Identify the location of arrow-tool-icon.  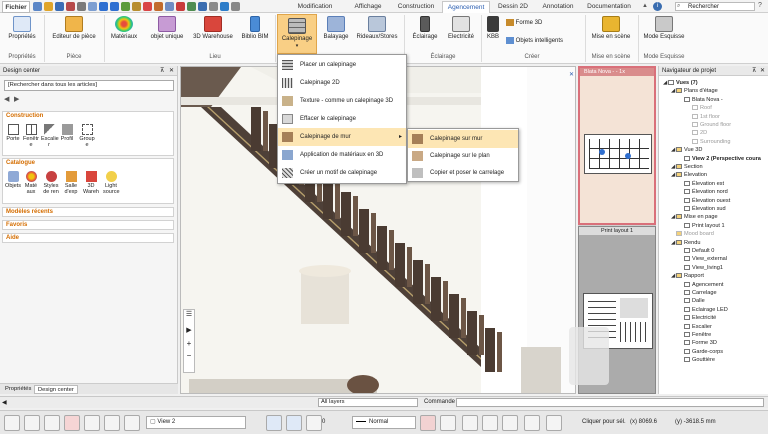
(470, 423).